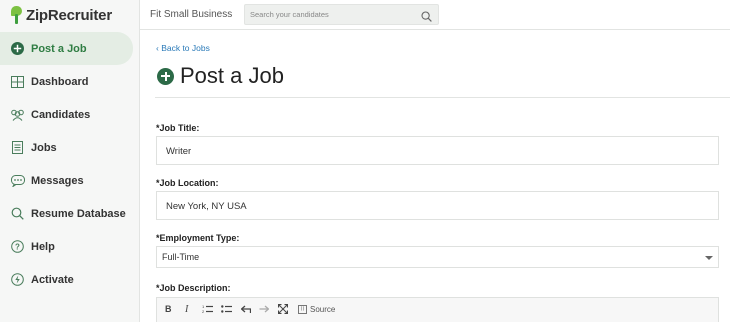 This screenshot has height=322, width=730. Describe the element at coordinates (70, 147) in the screenshot. I see `sidebar-item-jobs: Jobs` at that location.